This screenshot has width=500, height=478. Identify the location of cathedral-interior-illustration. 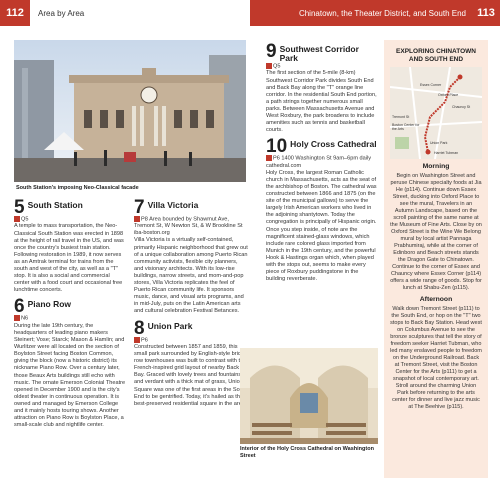
(309, 396).